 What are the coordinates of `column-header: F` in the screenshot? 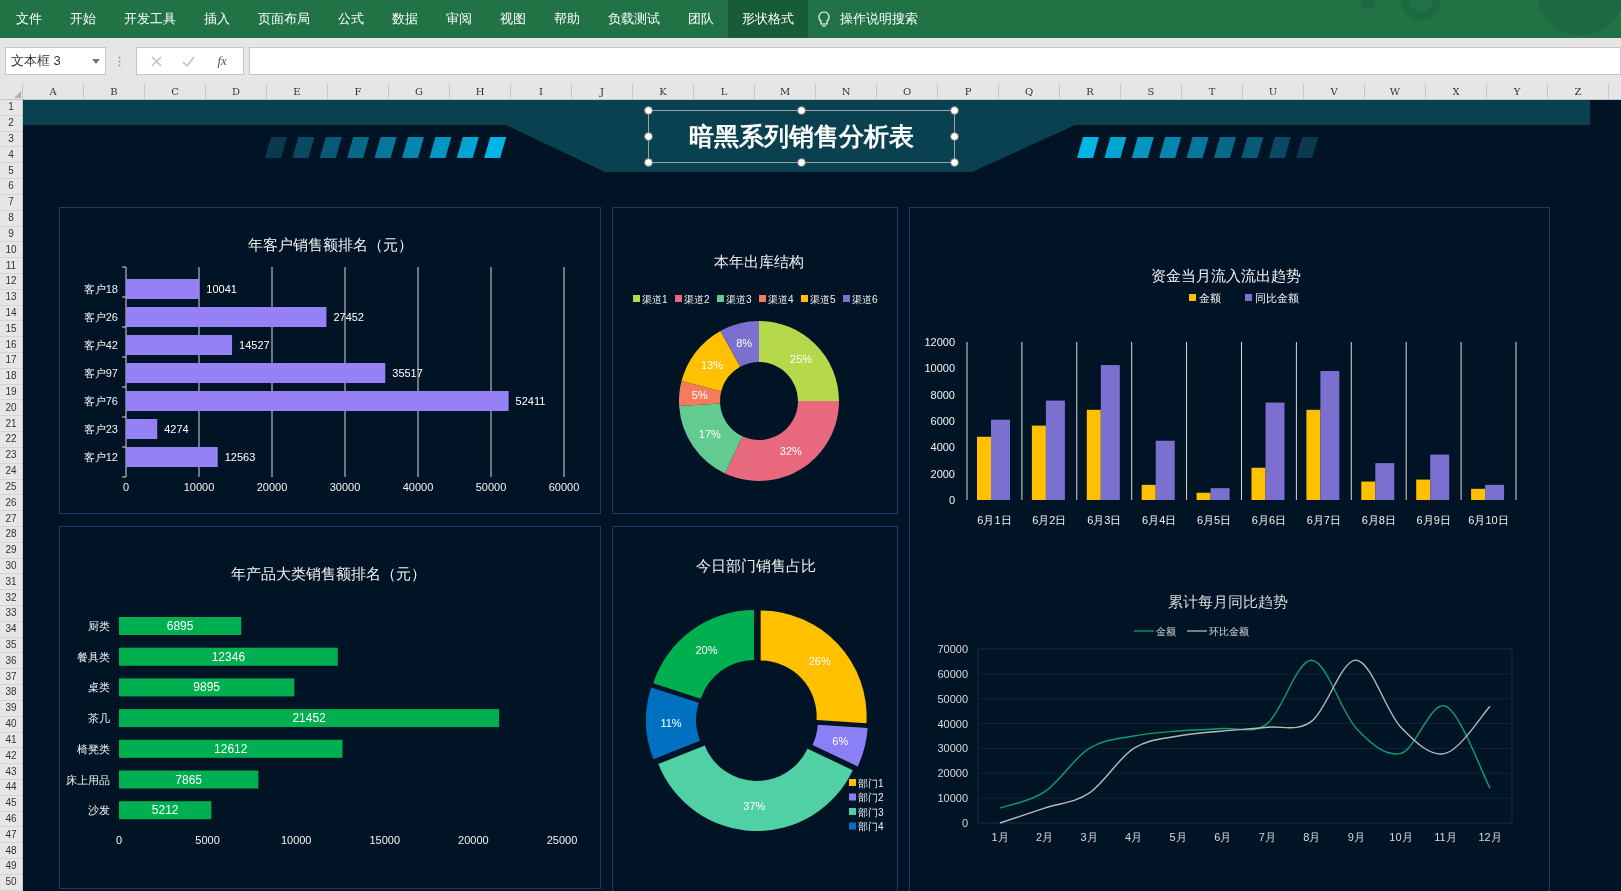 It's located at (358, 91).